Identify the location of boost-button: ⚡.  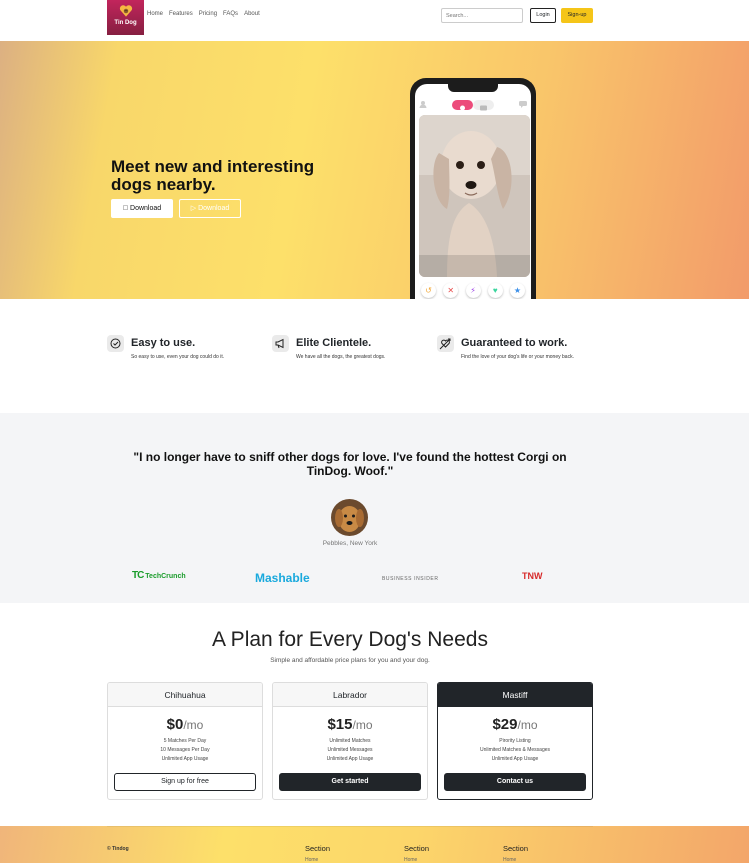
(473, 290).